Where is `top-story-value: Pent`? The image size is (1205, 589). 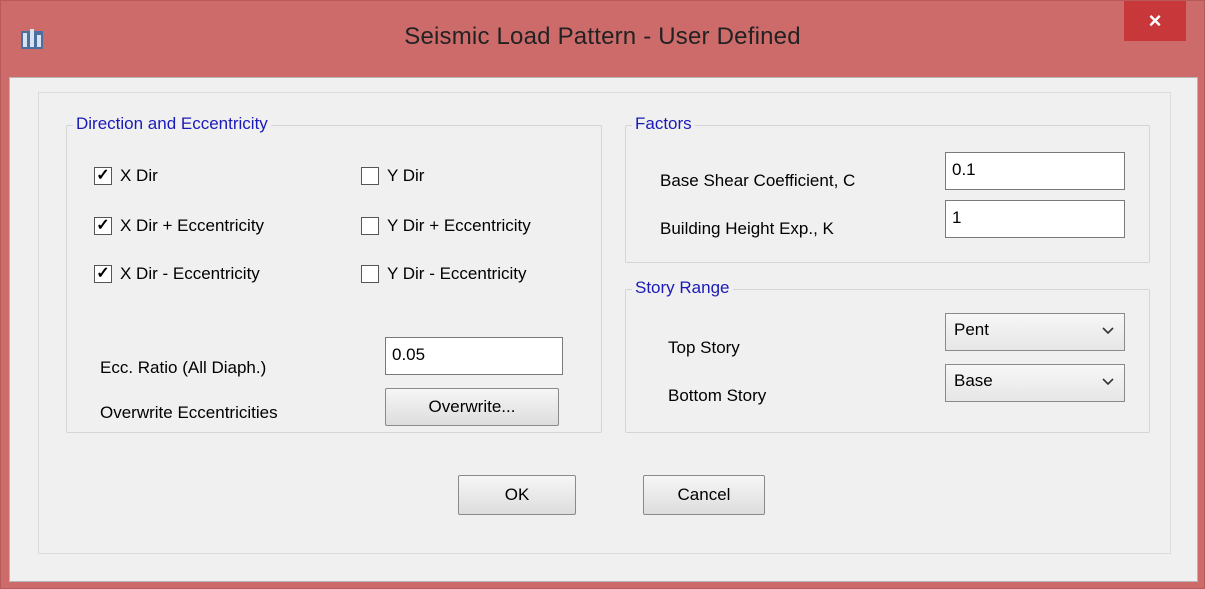 top-story-value: Pent is located at coordinates (971, 329).